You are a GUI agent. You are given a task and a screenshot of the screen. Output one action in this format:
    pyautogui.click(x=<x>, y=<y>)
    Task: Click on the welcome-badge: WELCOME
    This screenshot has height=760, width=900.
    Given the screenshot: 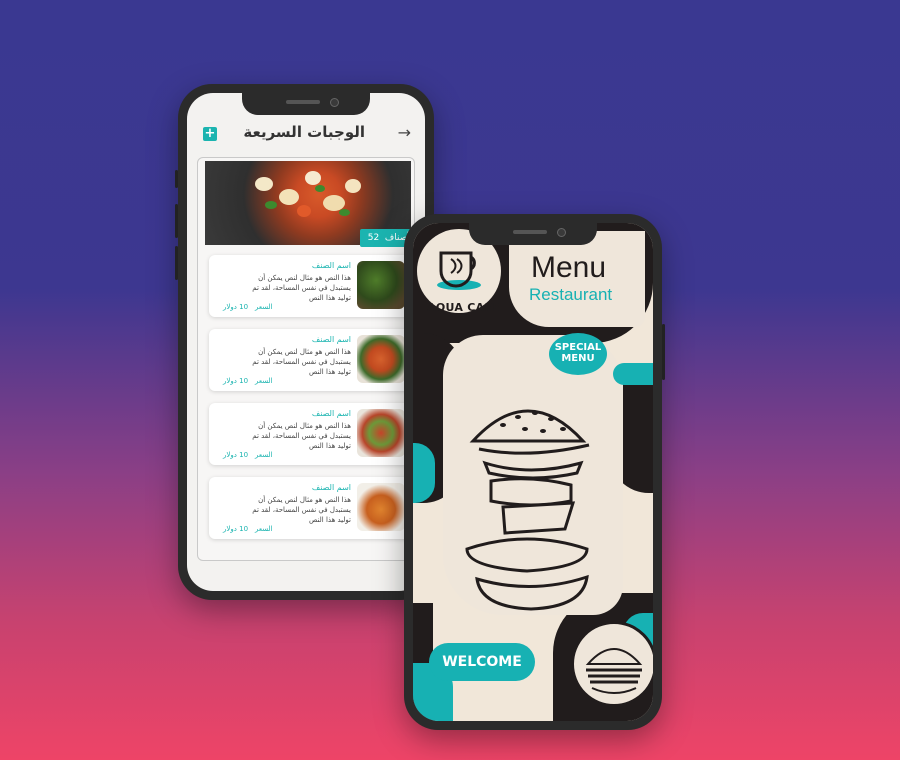 What is the action you would take?
    pyautogui.click(x=482, y=662)
    